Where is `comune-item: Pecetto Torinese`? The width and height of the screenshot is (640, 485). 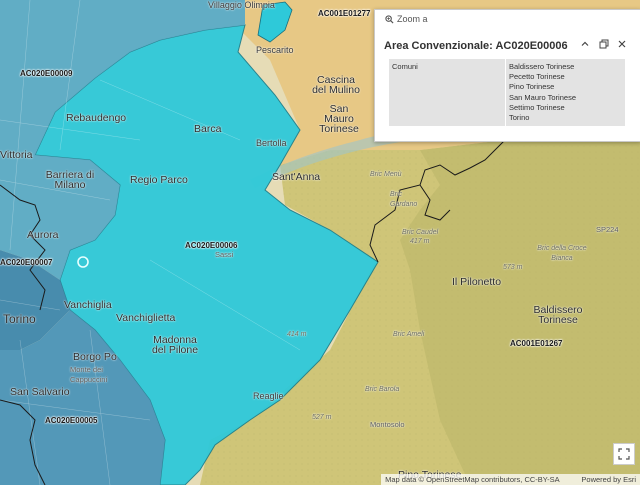 comune-item: Pecetto Torinese is located at coordinates (537, 77).